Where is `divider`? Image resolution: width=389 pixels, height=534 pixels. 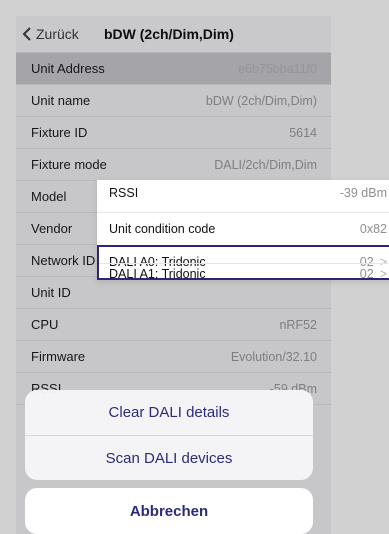 divider is located at coordinates (243, 212).